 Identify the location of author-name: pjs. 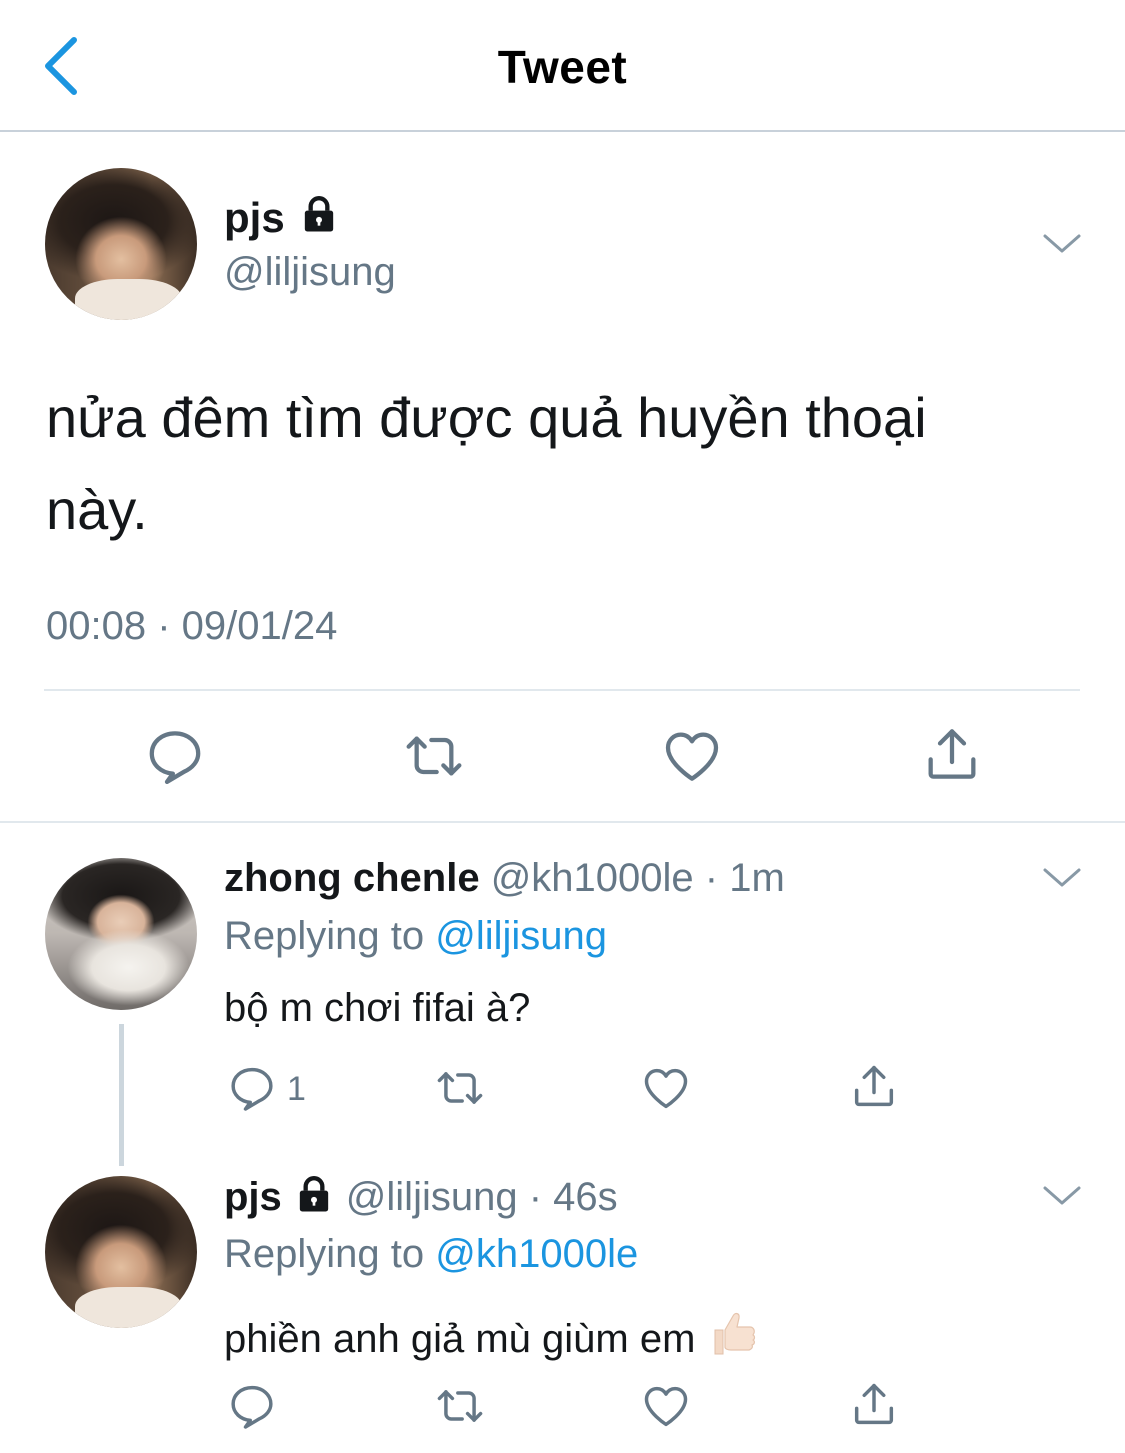
(254, 217).